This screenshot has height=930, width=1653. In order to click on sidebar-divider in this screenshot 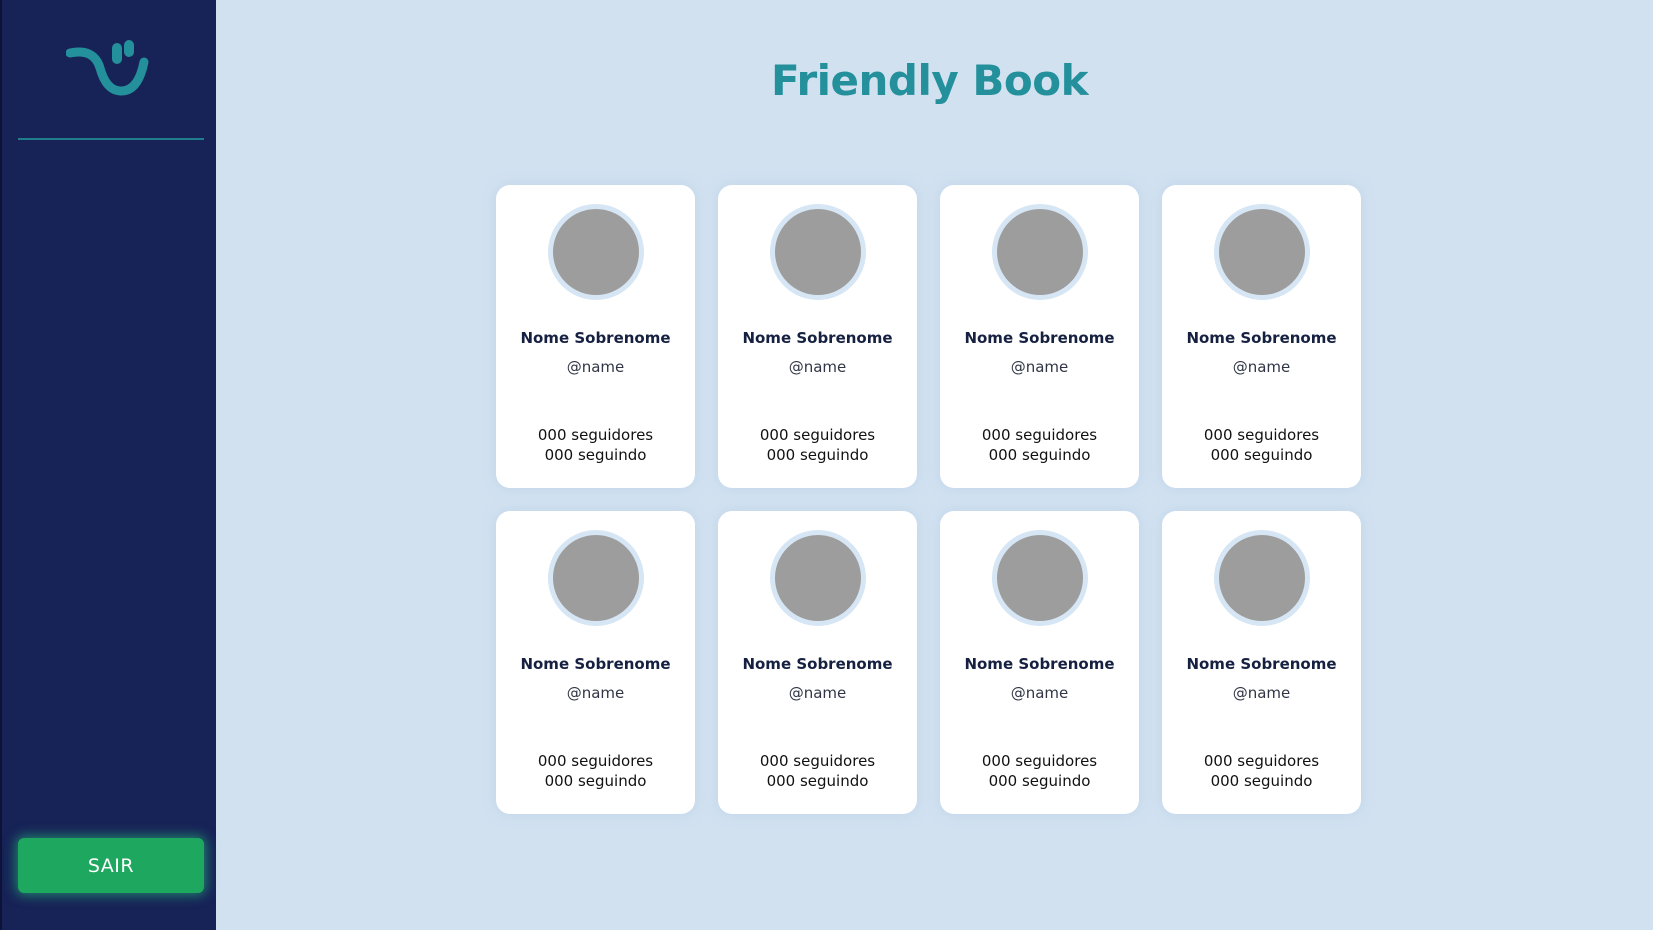, I will do `click(111, 139)`.